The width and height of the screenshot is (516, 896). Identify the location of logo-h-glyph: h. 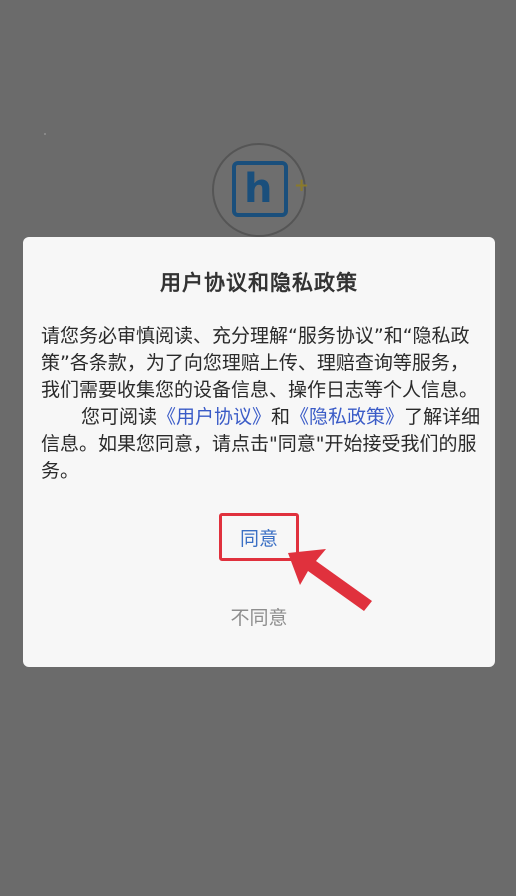
(258, 189).